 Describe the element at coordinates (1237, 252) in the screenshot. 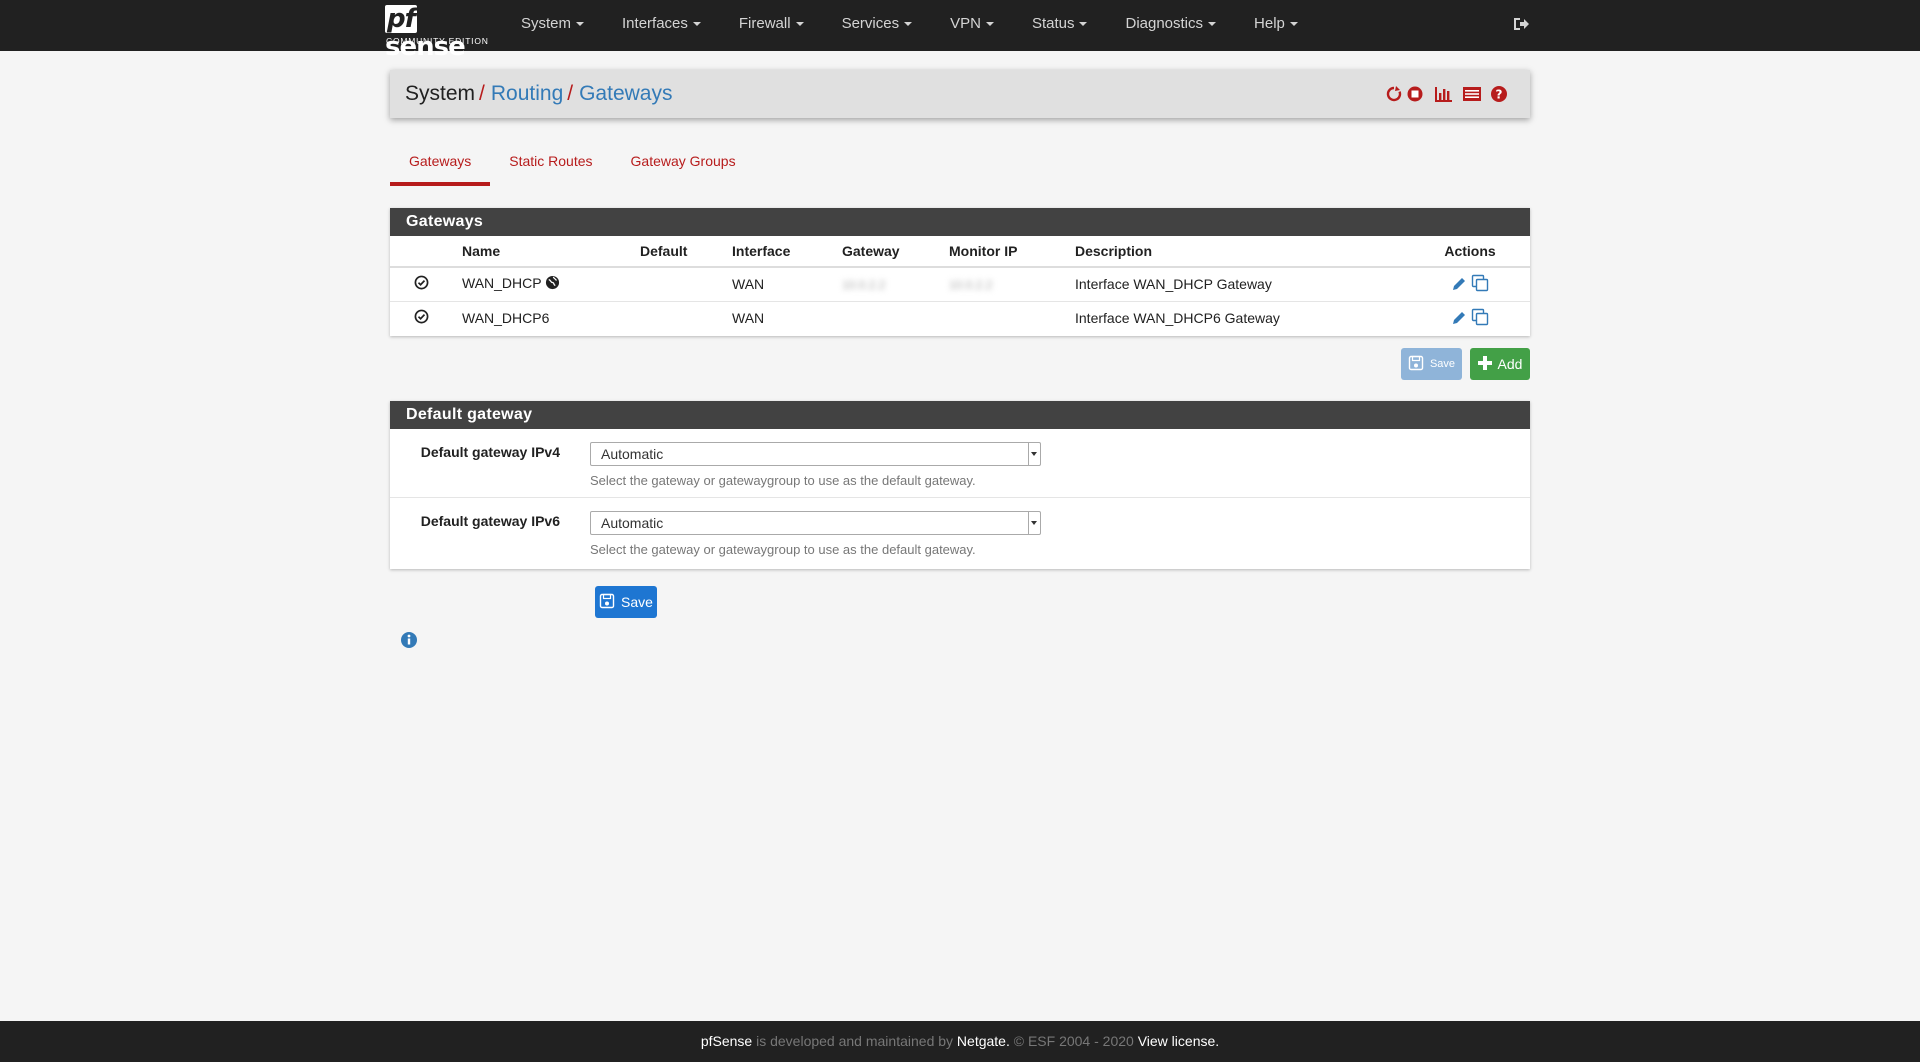

I see `column-header-description: Description` at that location.